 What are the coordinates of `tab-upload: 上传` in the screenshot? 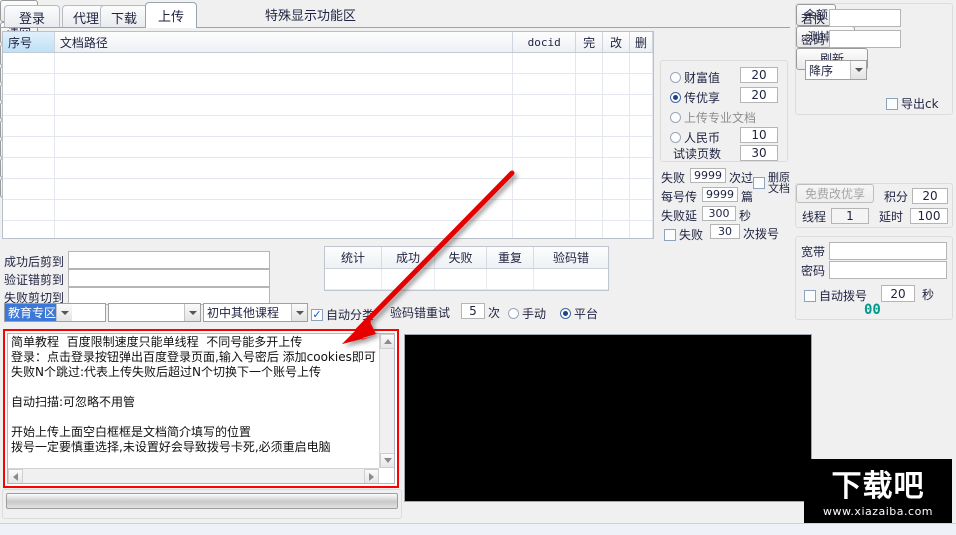 It's located at (171, 15).